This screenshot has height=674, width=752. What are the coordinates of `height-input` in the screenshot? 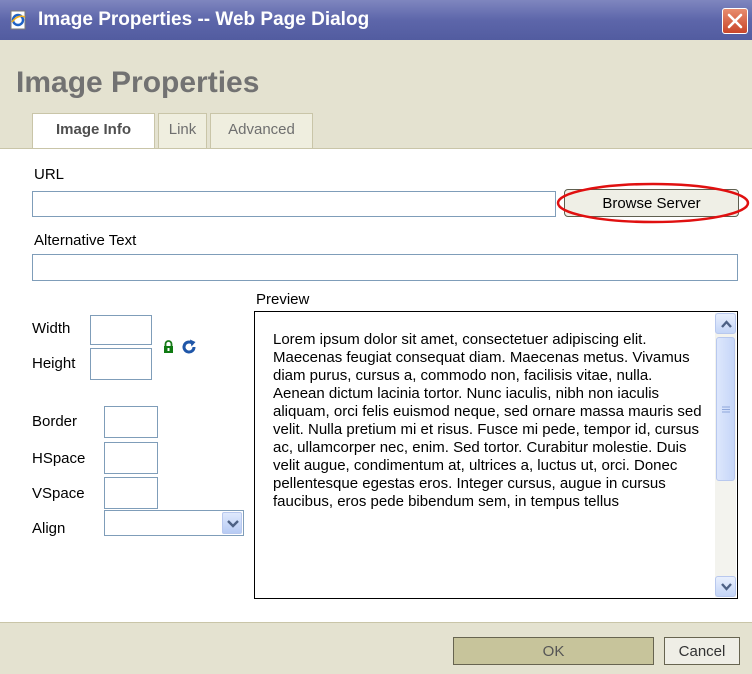 It's located at (121, 364).